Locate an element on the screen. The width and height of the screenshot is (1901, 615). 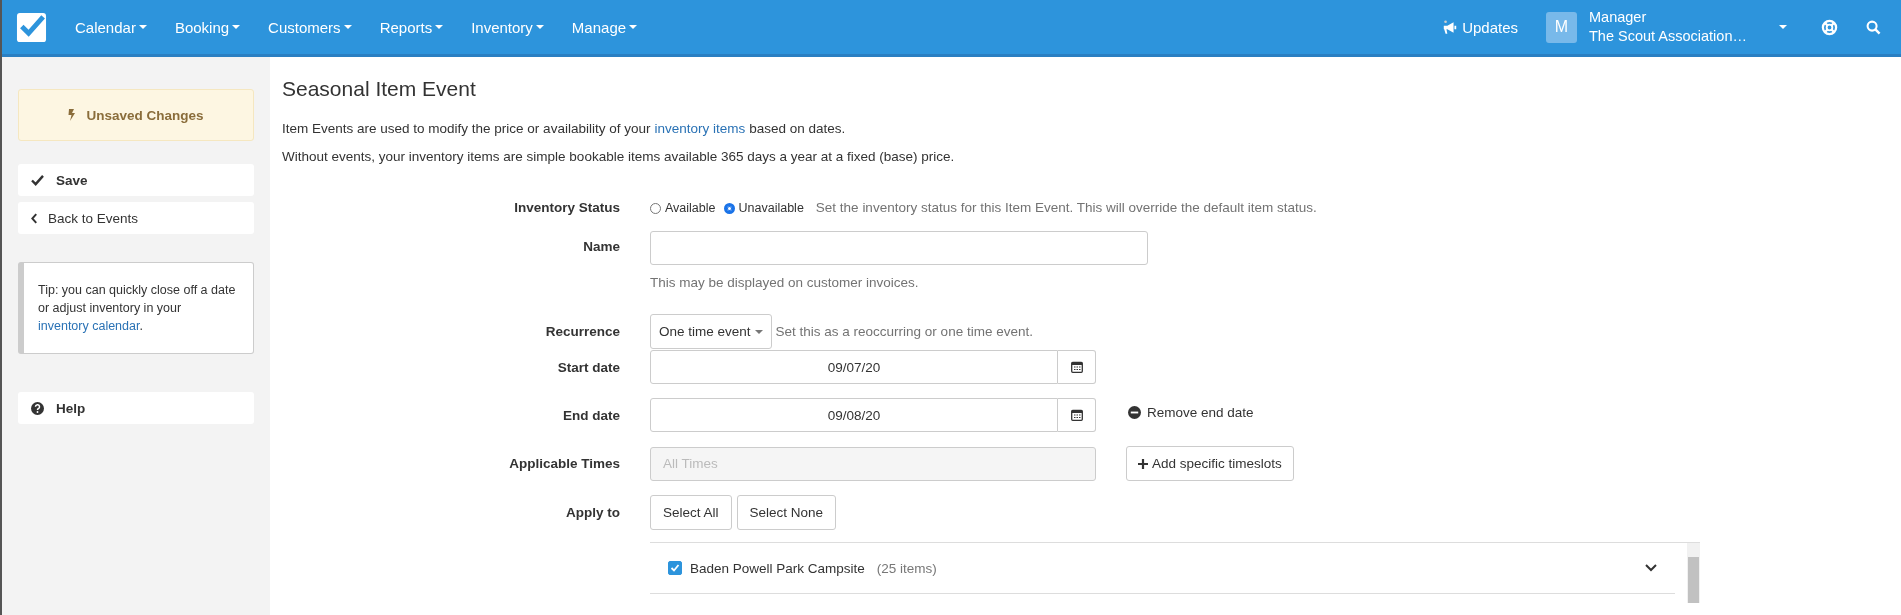
date-input-field: 09/07/20 is located at coordinates (854, 367).